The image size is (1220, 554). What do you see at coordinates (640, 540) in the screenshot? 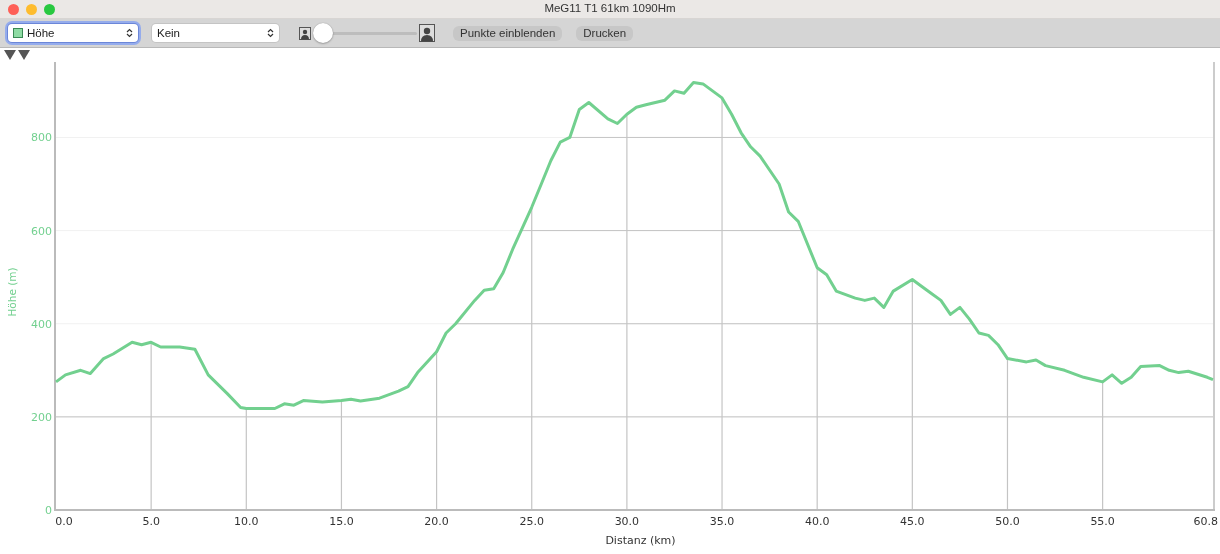
I see `x-axis-title: Distanz (km)` at bounding box center [640, 540].